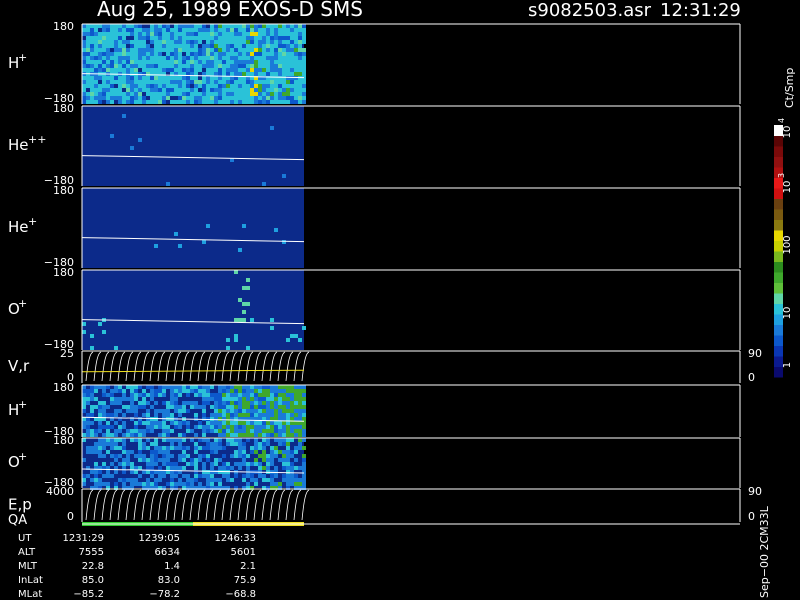 The width and height of the screenshot is (800, 600). Describe the element at coordinates (778, 162) in the screenshot. I see `colorbar-swatch` at that location.